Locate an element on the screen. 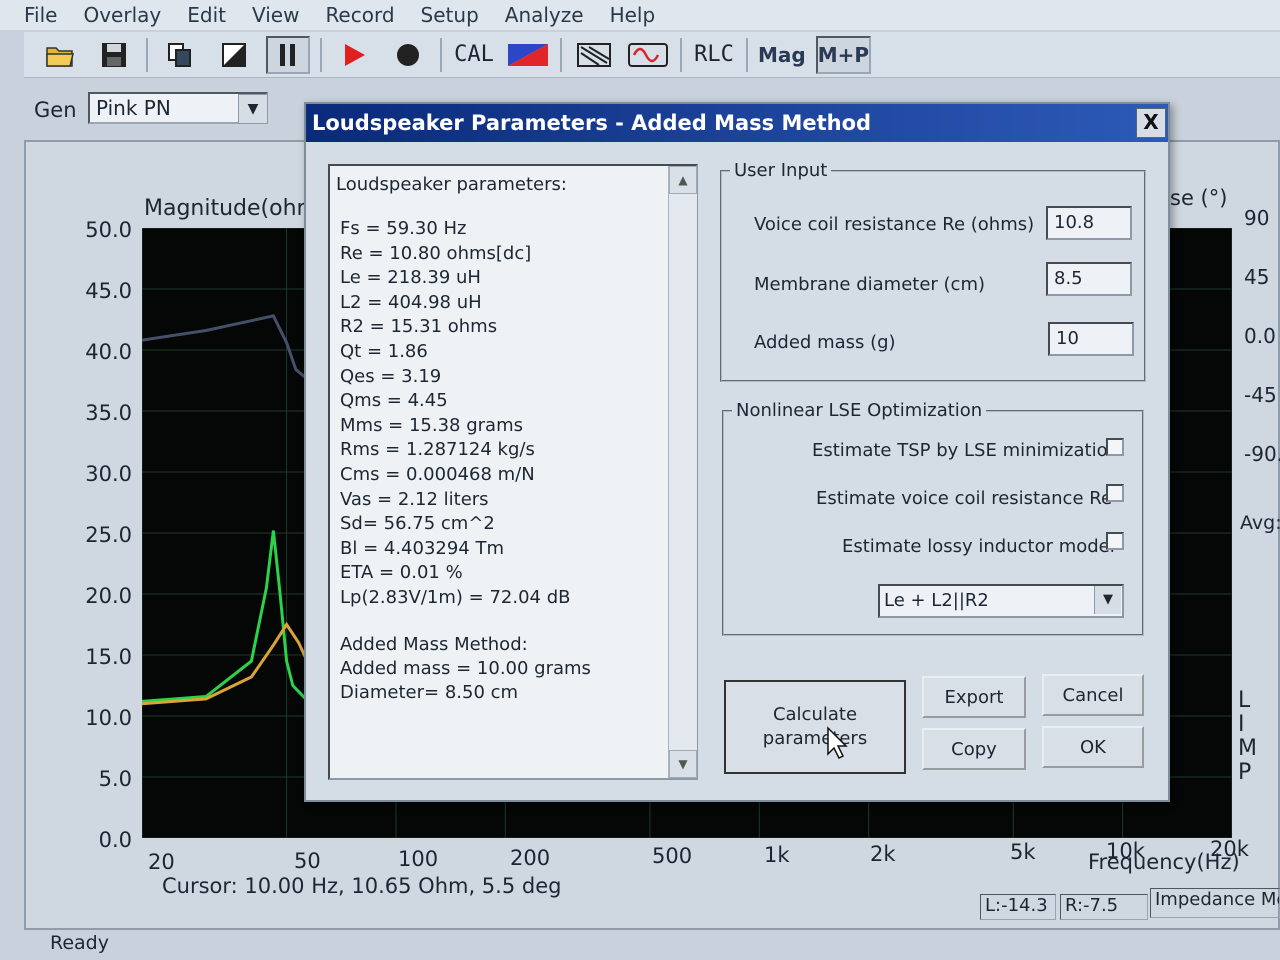  y-tick-label: 15.0 is located at coordinates (108, 657).